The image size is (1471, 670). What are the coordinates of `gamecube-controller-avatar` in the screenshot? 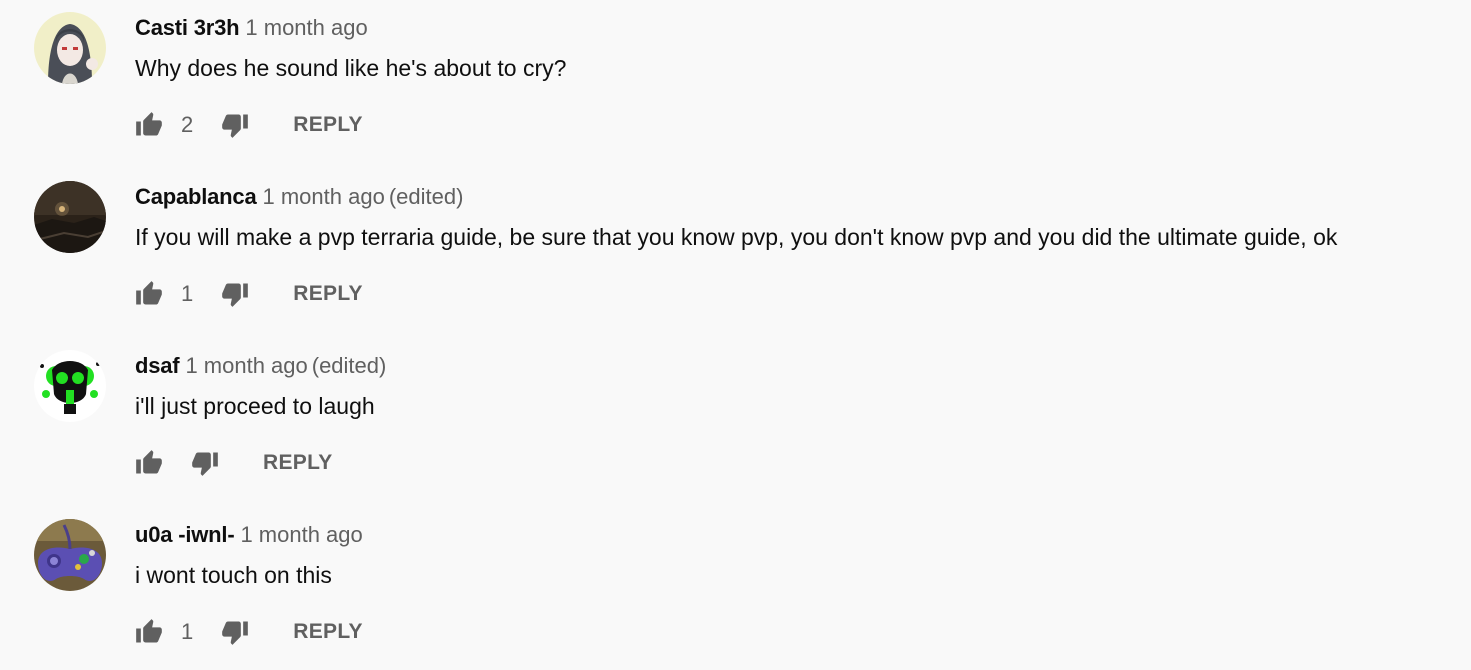 It's located at (70, 555).